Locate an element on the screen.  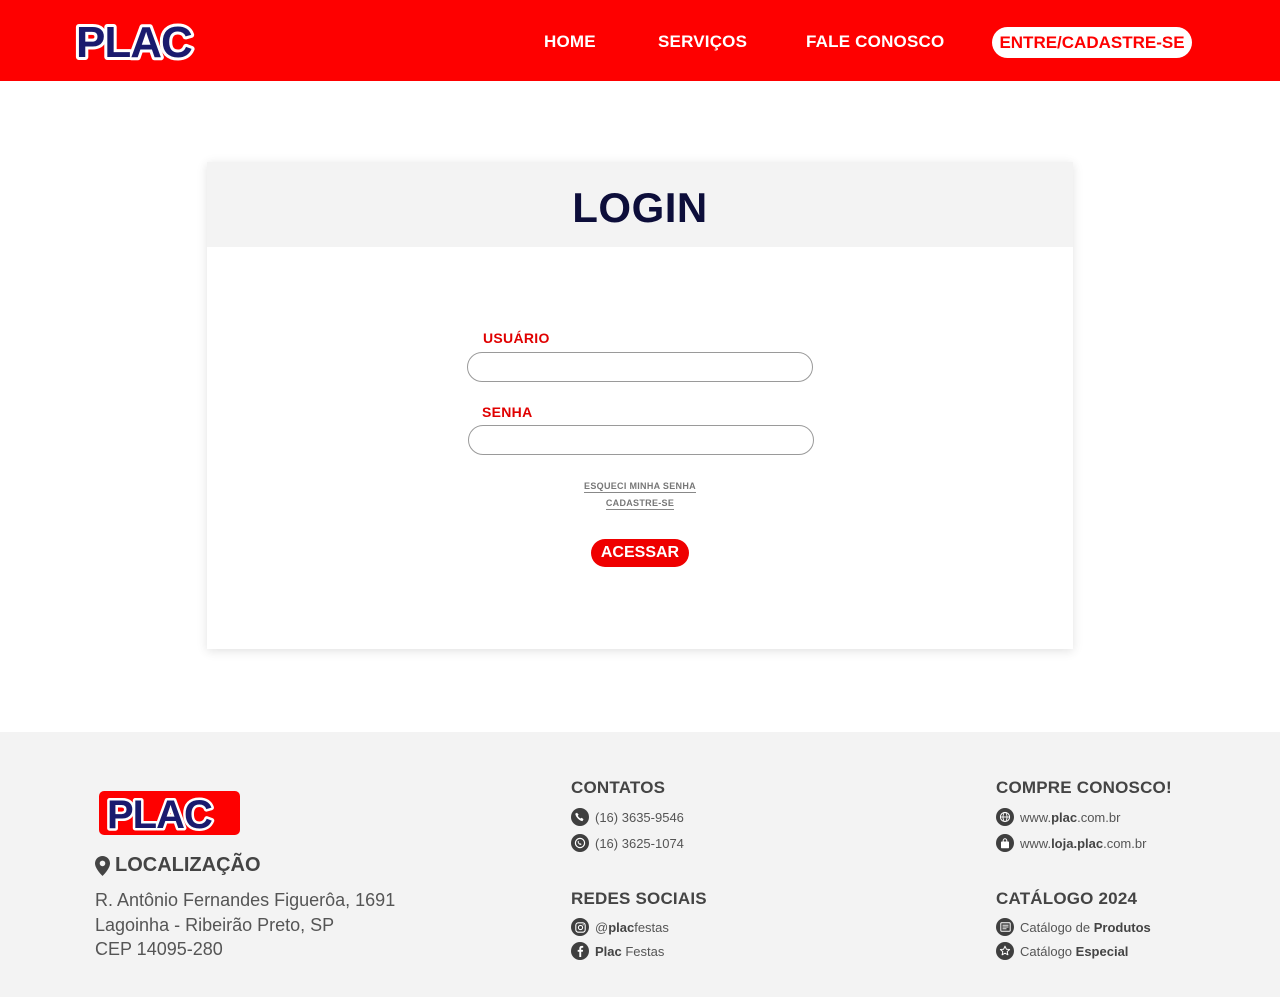
facebook-name: Plac Festas is located at coordinates (629, 951).